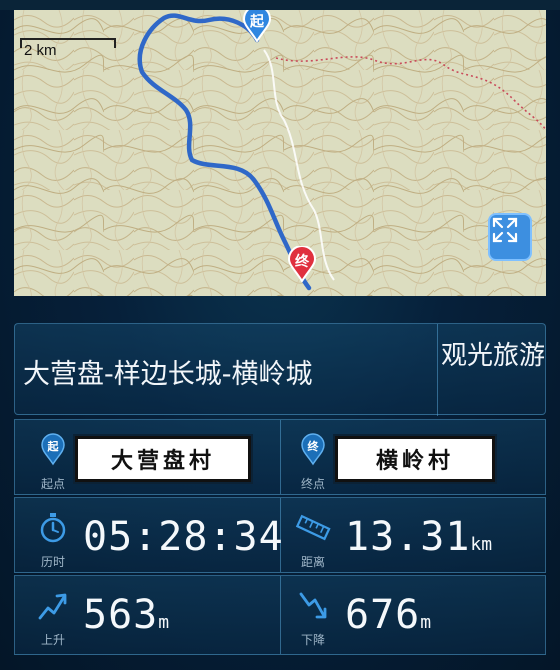 The image size is (560, 670). Describe the element at coordinates (52, 484) in the screenshot. I see `start-label: 起点` at that location.